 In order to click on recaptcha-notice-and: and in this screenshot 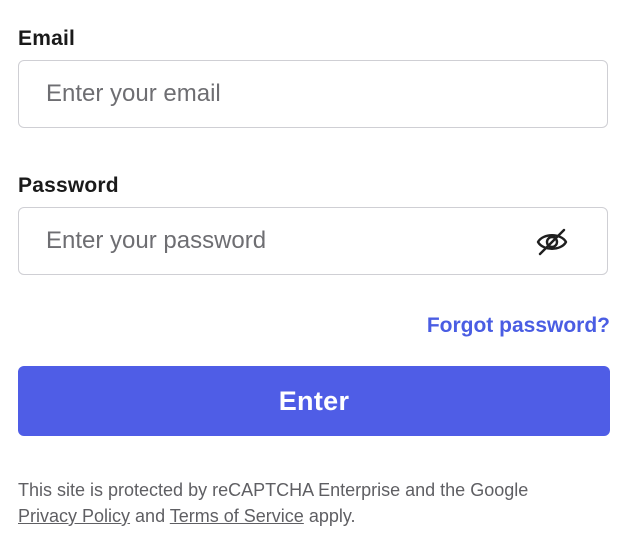, I will do `click(150, 516)`.